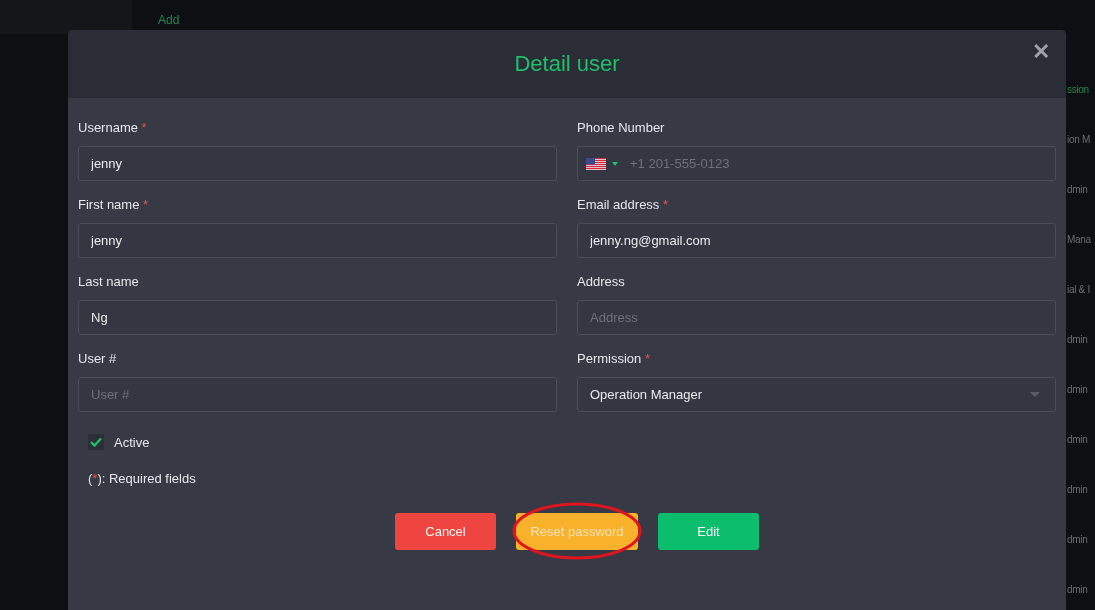 Image resolution: width=1095 pixels, height=610 pixels. Describe the element at coordinates (621, 127) in the screenshot. I see `field-label: Phone Number` at that location.